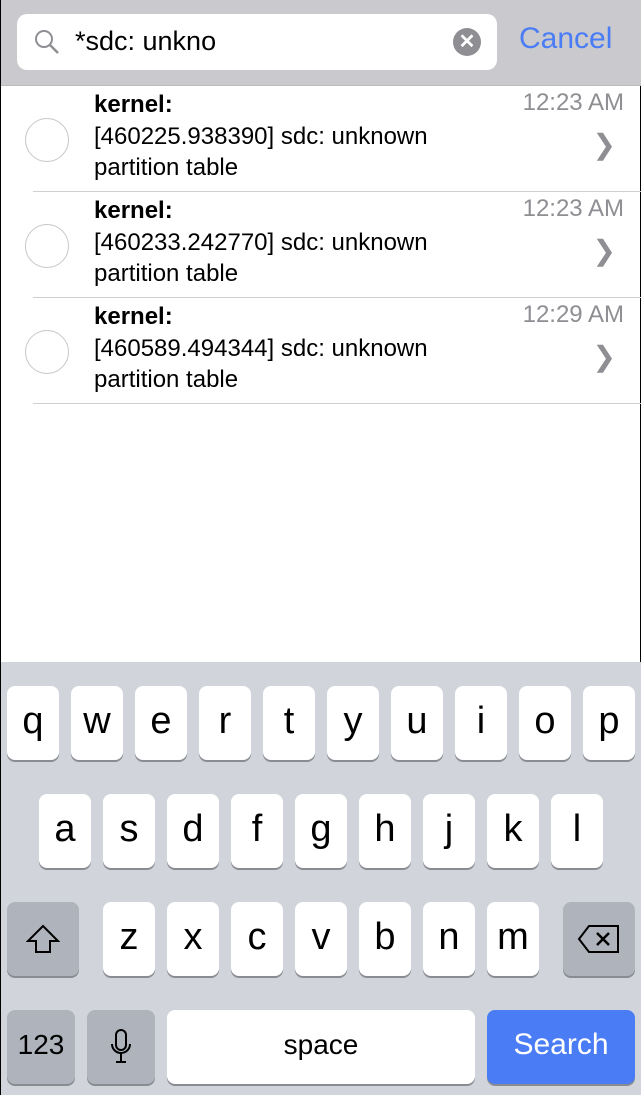 Image resolution: width=641 pixels, height=1095 pixels. I want to click on key-w: w, so click(97, 723).